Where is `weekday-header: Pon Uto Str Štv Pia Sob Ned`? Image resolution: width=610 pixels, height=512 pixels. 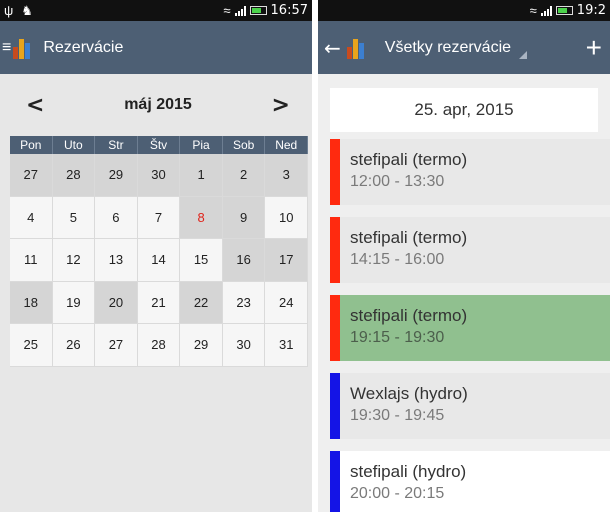 weekday-header: Pon Uto Str Štv Pia Sob Ned is located at coordinates (159, 145).